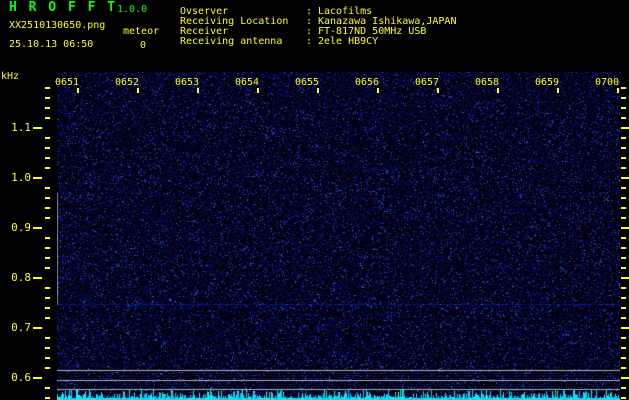 This screenshot has width=629, height=400. What do you see at coordinates (247, 82) in the screenshot?
I see `time-axis-label: 0654` at bounding box center [247, 82].